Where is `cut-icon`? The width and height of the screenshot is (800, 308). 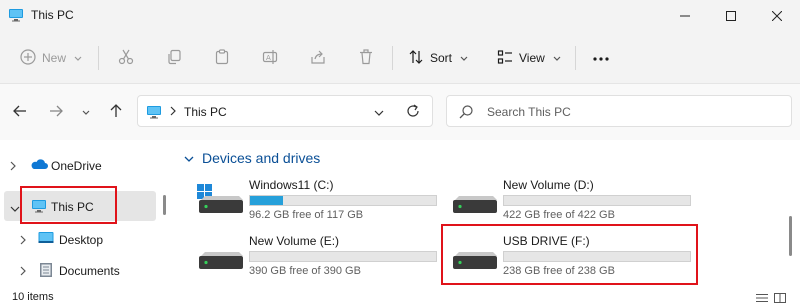
cut-icon is located at coordinates (126, 58).